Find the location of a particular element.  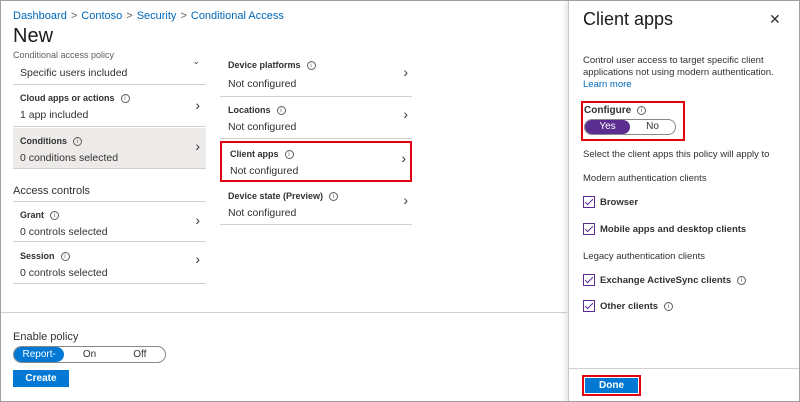

device-platforms-row: Device platforms i Not configured › is located at coordinates (316, 76).